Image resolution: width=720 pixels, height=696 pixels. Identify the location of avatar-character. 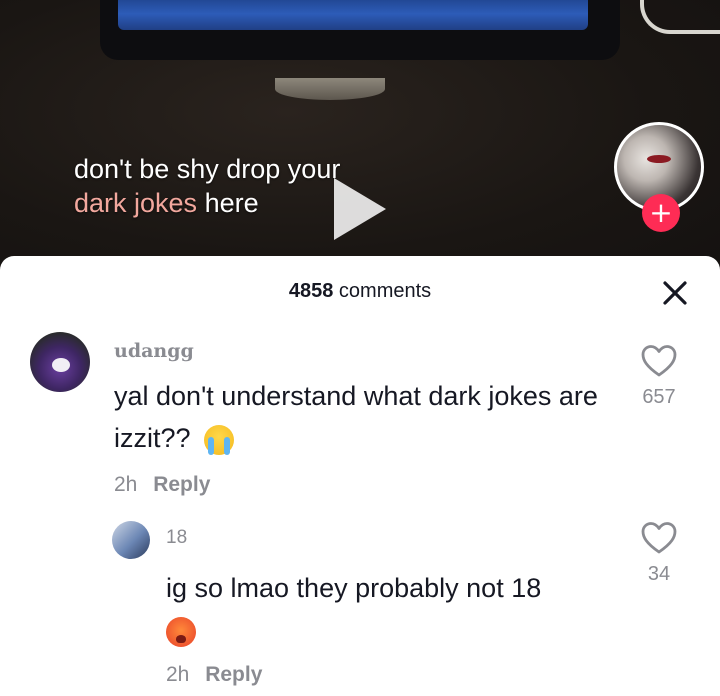
(61, 365).